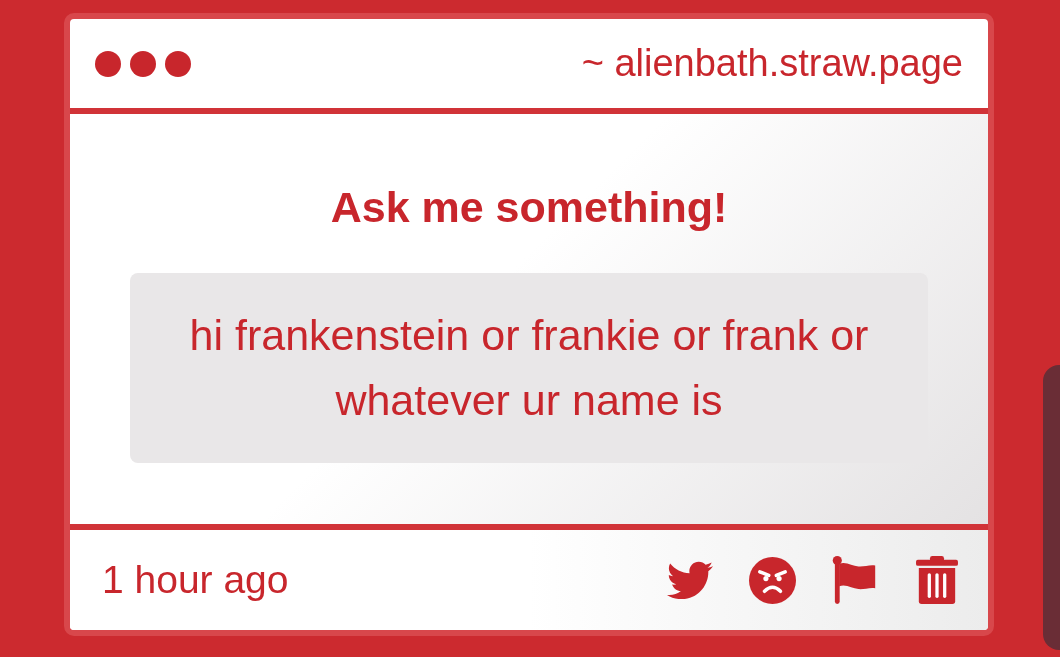  I want to click on page-url: ~ alienbath.straw.page, so click(772, 63).